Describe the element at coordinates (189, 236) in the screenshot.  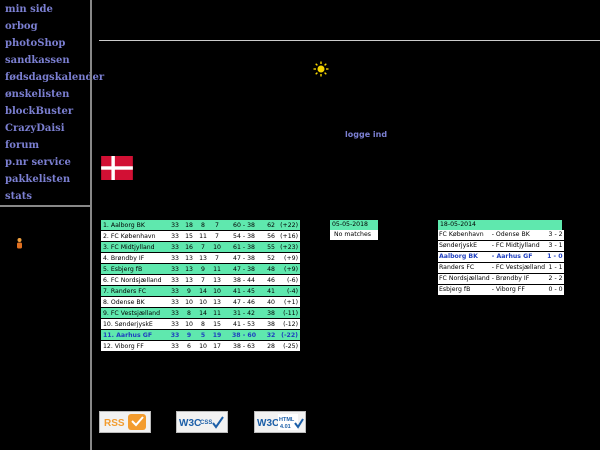
I see `standings-w: 15` at that location.